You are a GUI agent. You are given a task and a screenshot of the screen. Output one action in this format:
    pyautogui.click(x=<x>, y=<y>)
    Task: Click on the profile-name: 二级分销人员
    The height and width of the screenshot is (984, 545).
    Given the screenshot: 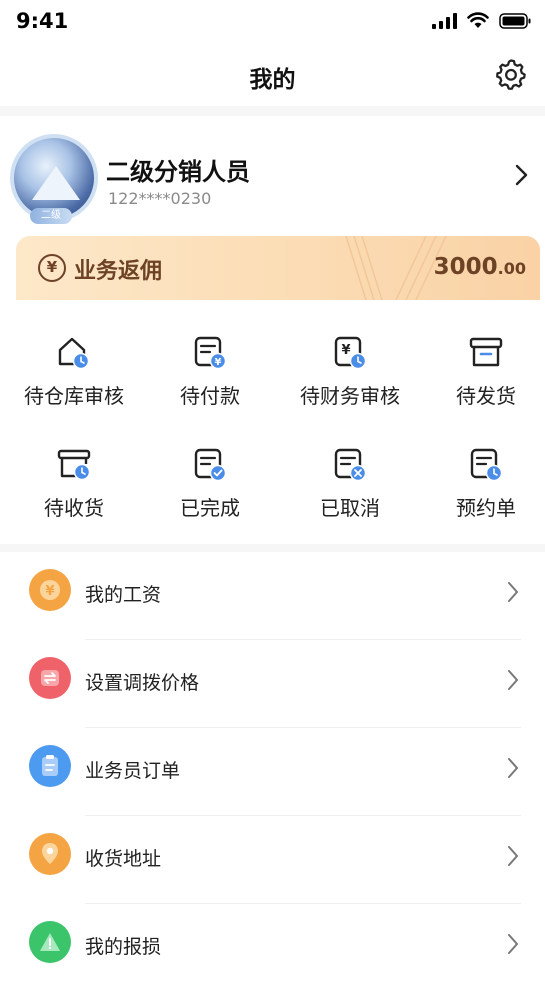 What is the action you would take?
    pyautogui.click(x=178, y=172)
    